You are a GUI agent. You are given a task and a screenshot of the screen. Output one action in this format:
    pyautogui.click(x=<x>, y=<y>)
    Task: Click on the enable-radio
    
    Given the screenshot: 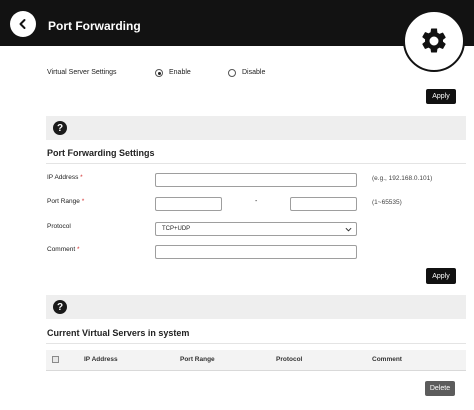 What is the action you would take?
    pyautogui.click(x=159, y=73)
    